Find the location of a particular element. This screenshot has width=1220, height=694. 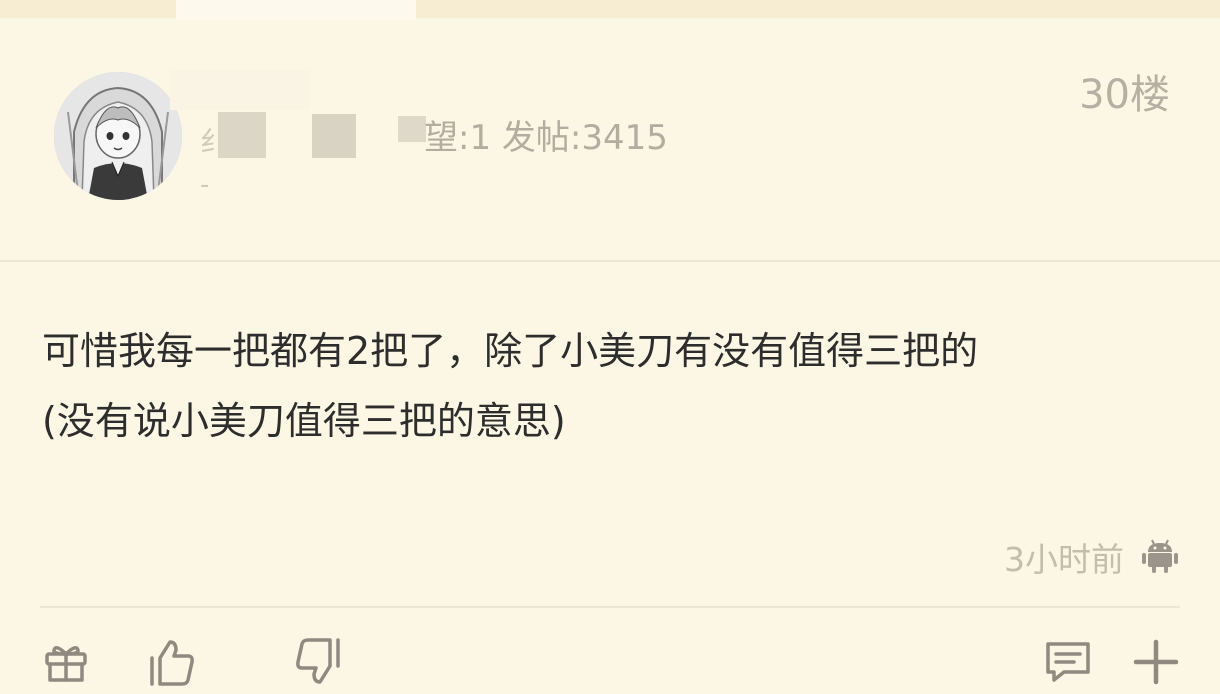

header-divider is located at coordinates (610, 261).